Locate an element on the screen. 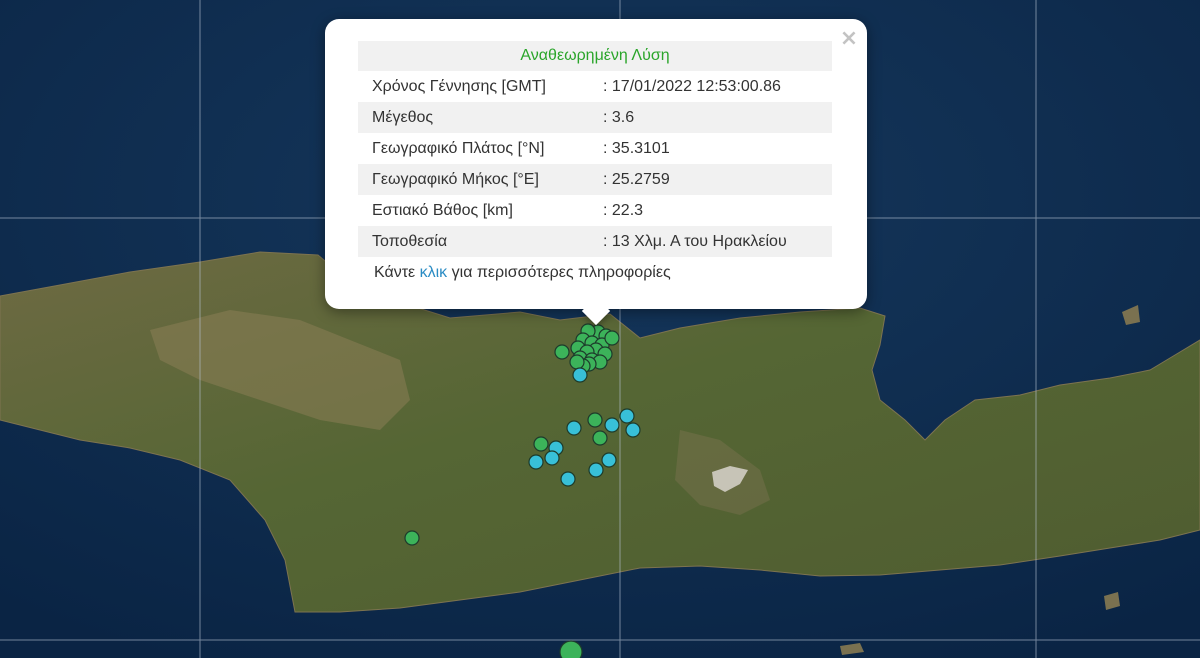 The height and width of the screenshot is (658, 1200). info-row-longitude: Γεωγραφικό Μήκος [°E] : 25.2759 is located at coordinates (595, 179).